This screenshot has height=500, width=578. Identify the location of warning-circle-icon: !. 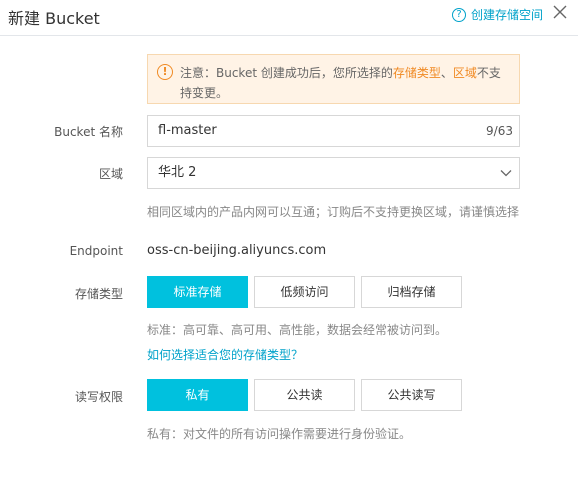
(165, 72).